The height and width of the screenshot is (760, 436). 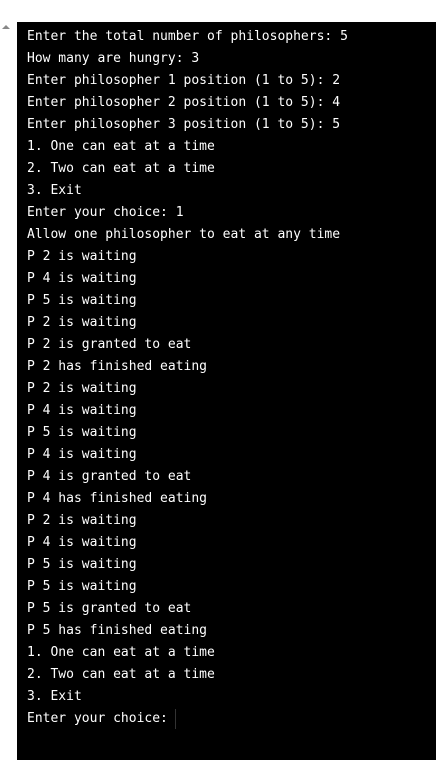 I want to click on input-prompt: Enter your choice:, so click(x=97, y=718).